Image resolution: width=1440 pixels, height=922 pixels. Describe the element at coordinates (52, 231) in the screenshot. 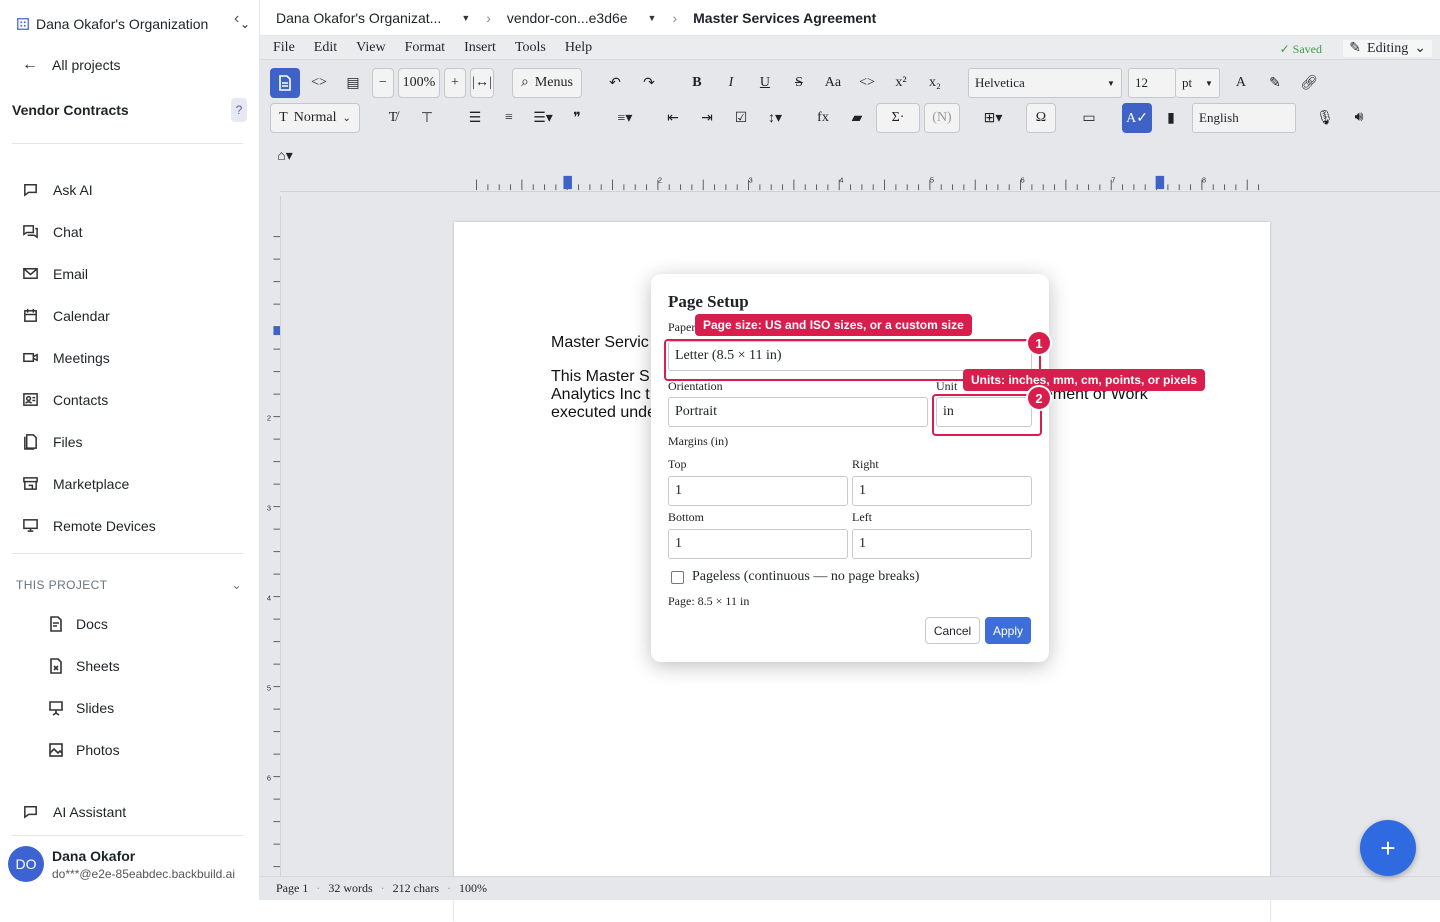

I see `nav-chat: Chat` at that location.